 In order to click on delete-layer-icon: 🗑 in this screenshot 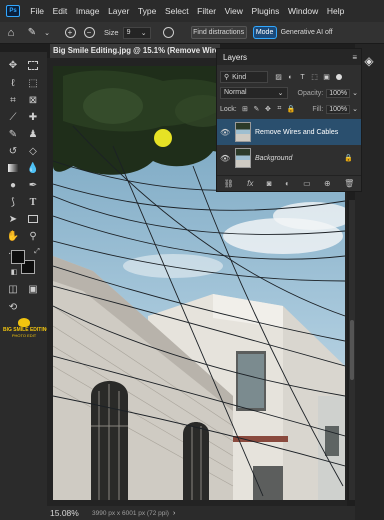, I will do `click(349, 183)`.